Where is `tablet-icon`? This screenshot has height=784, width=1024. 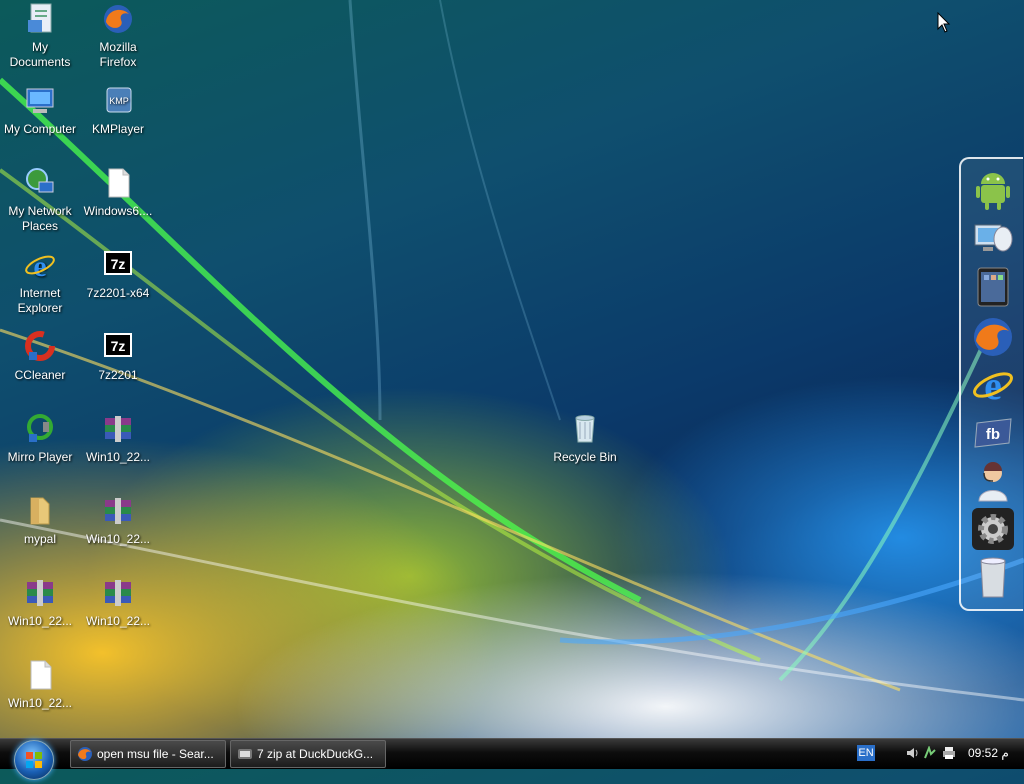
tablet-icon is located at coordinates (993, 287).